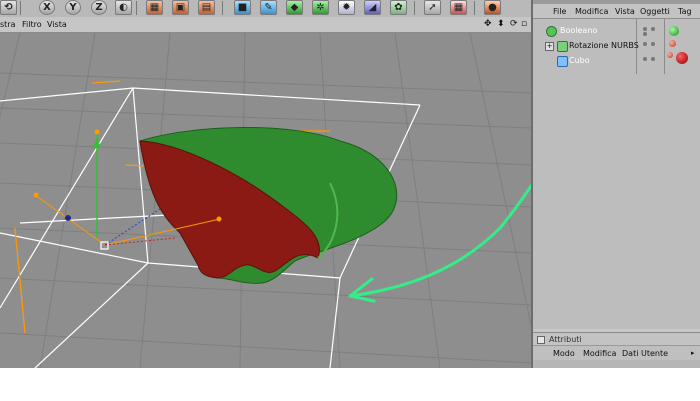 This screenshot has height=401, width=700. Describe the element at coordinates (625, 11) in the screenshot. I see `menu-vista: Vista` at that location.